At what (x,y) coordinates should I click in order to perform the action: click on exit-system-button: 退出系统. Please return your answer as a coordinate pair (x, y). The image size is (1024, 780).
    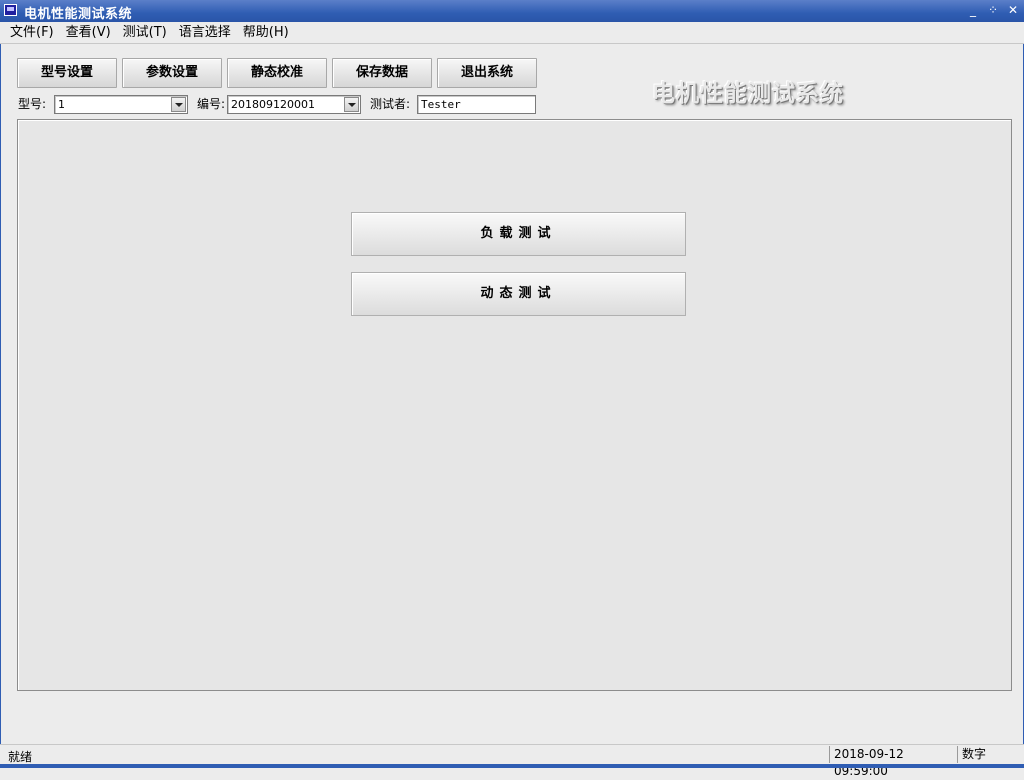
    Looking at the image, I should click on (487, 73).